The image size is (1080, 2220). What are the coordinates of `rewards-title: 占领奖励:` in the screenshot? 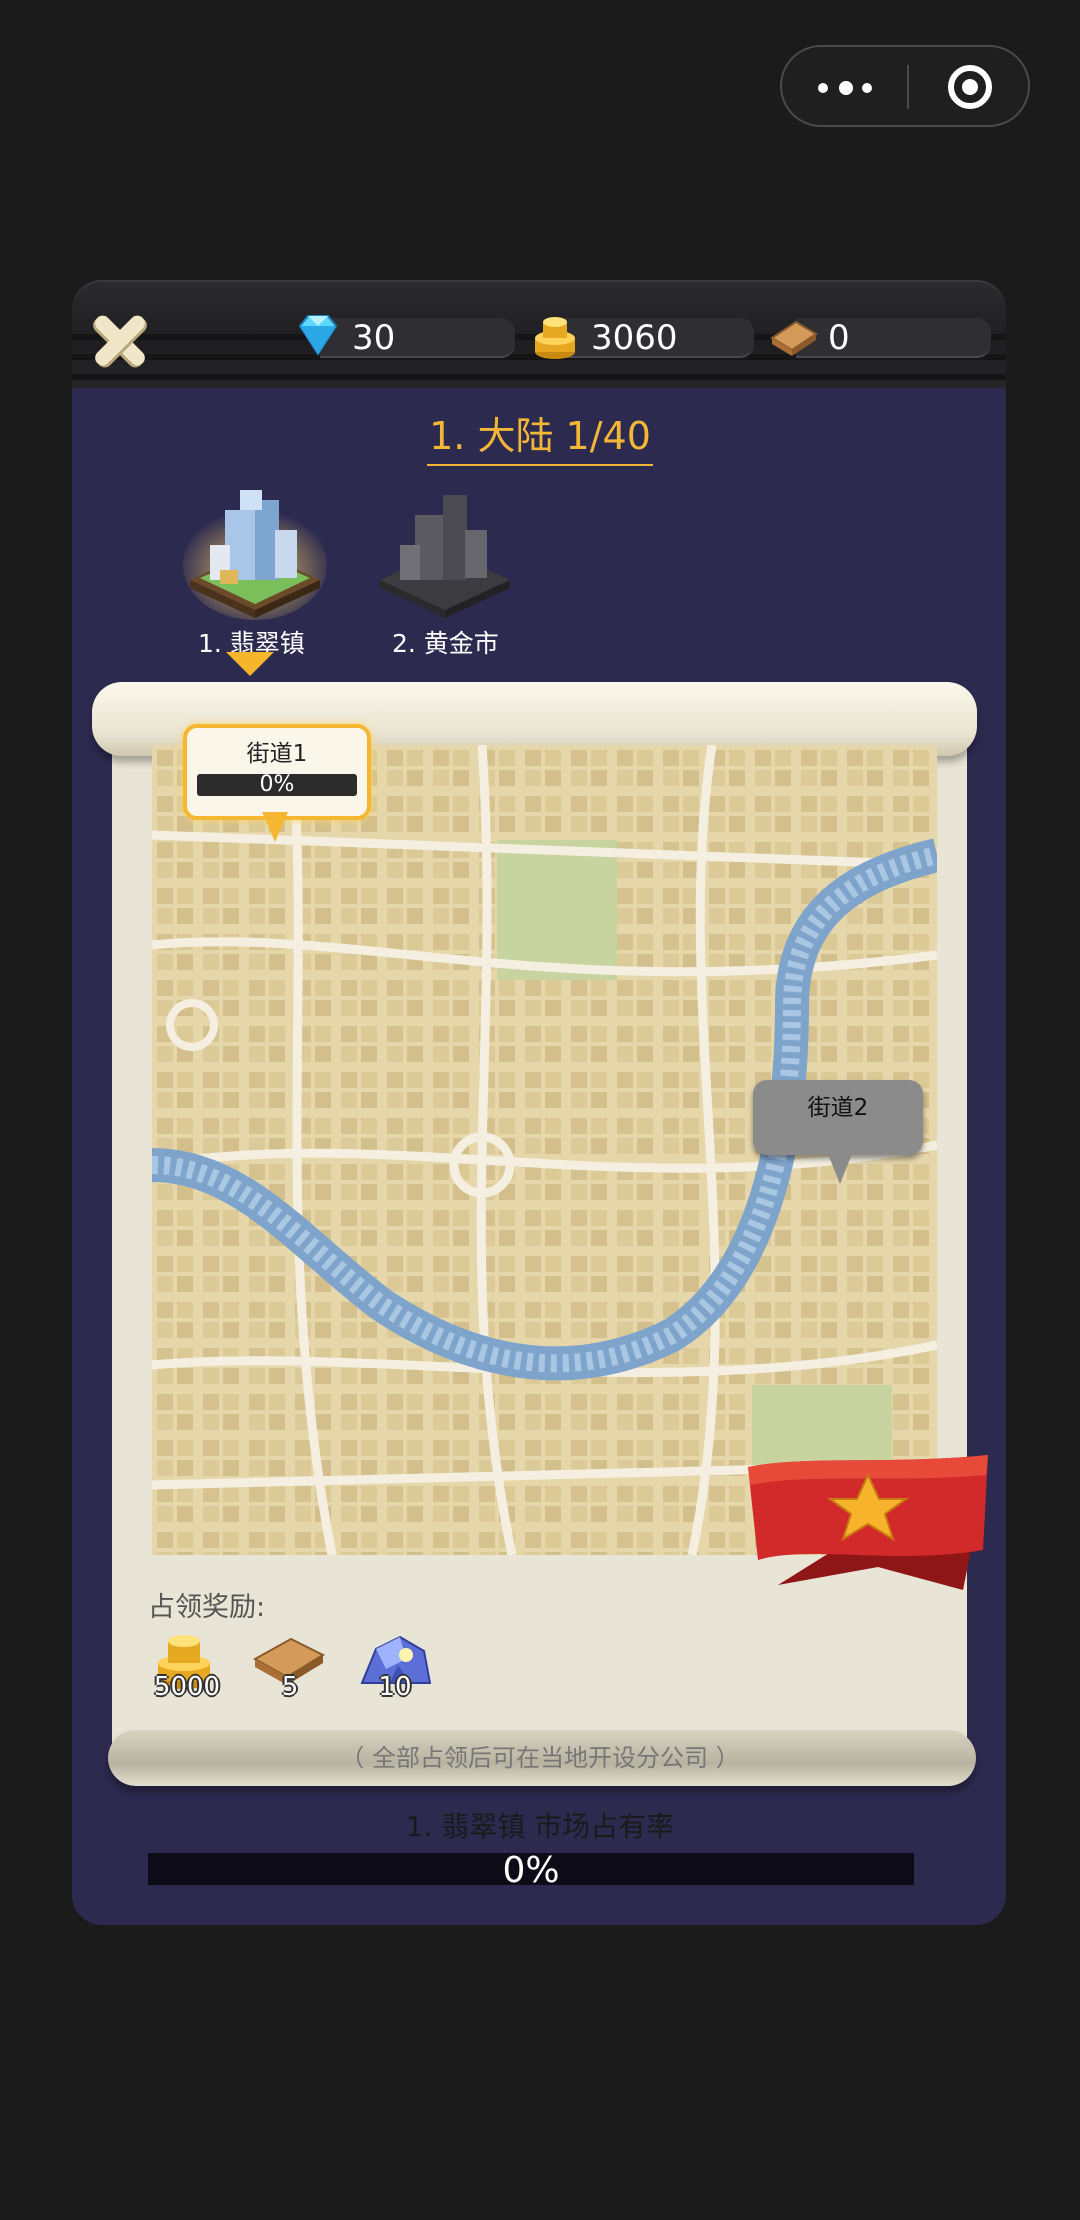 It's located at (207, 1607).